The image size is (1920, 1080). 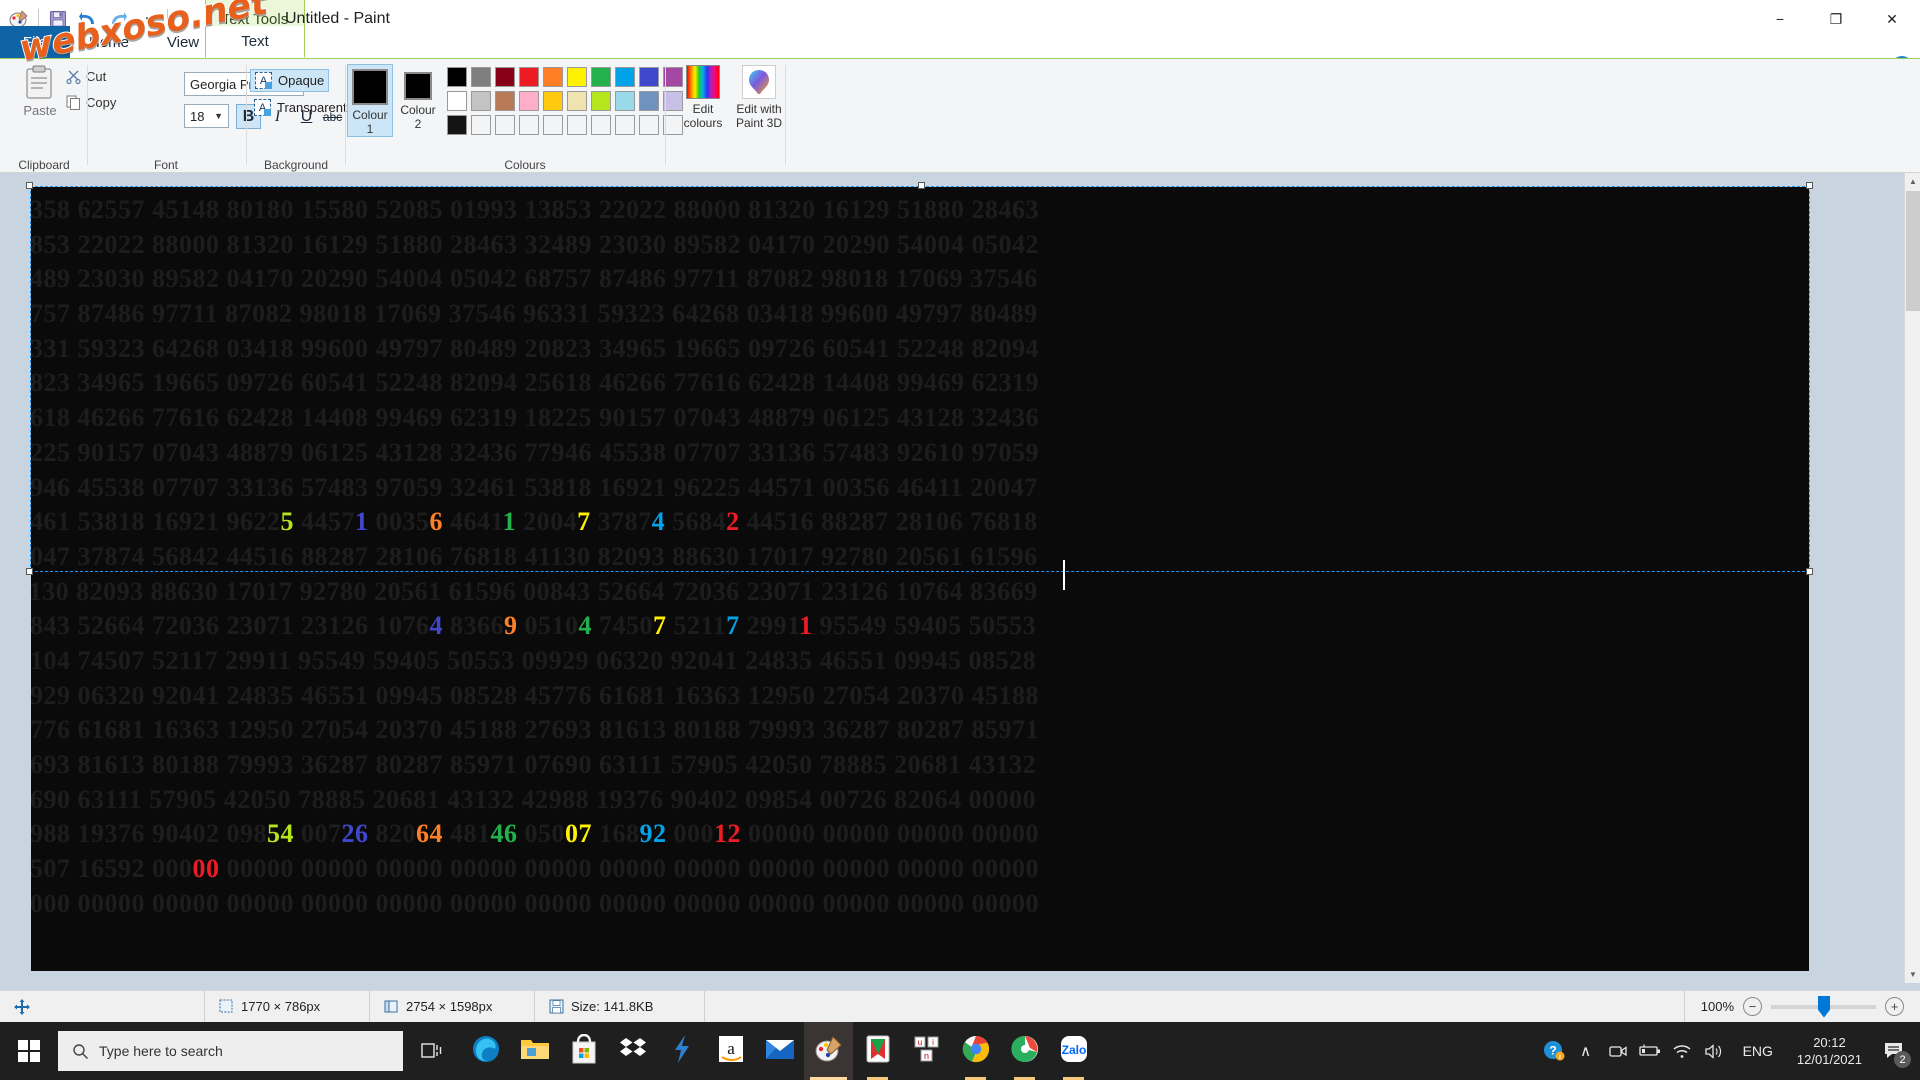 I want to click on palette-swatch-r3-c4, so click(x=529, y=125).